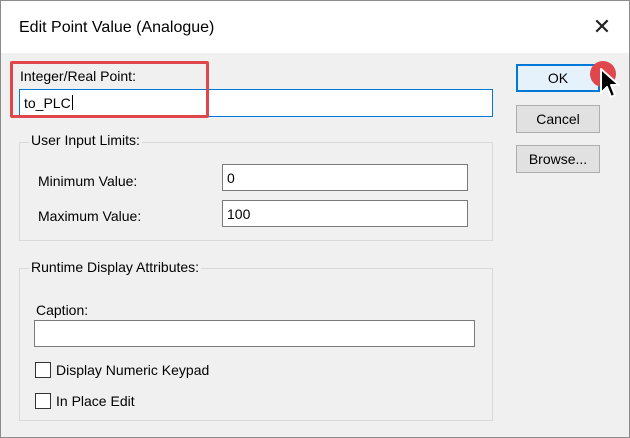 This screenshot has width=630, height=438. I want to click on dialog-title: Edit Point Value (Analogue), so click(117, 27).